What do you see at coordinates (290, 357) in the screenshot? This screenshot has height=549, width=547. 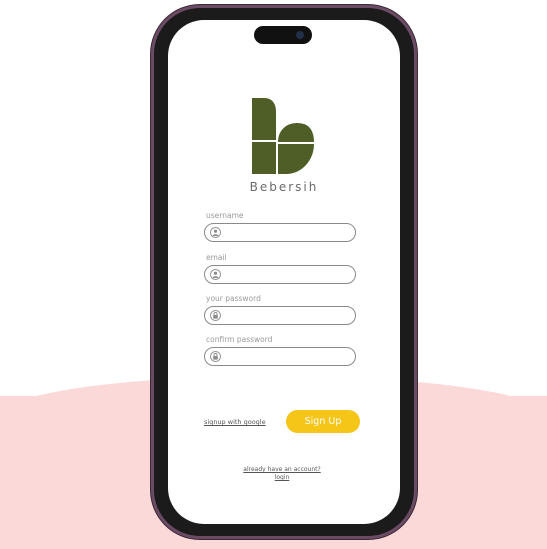 I see `confirm-password-input` at bounding box center [290, 357].